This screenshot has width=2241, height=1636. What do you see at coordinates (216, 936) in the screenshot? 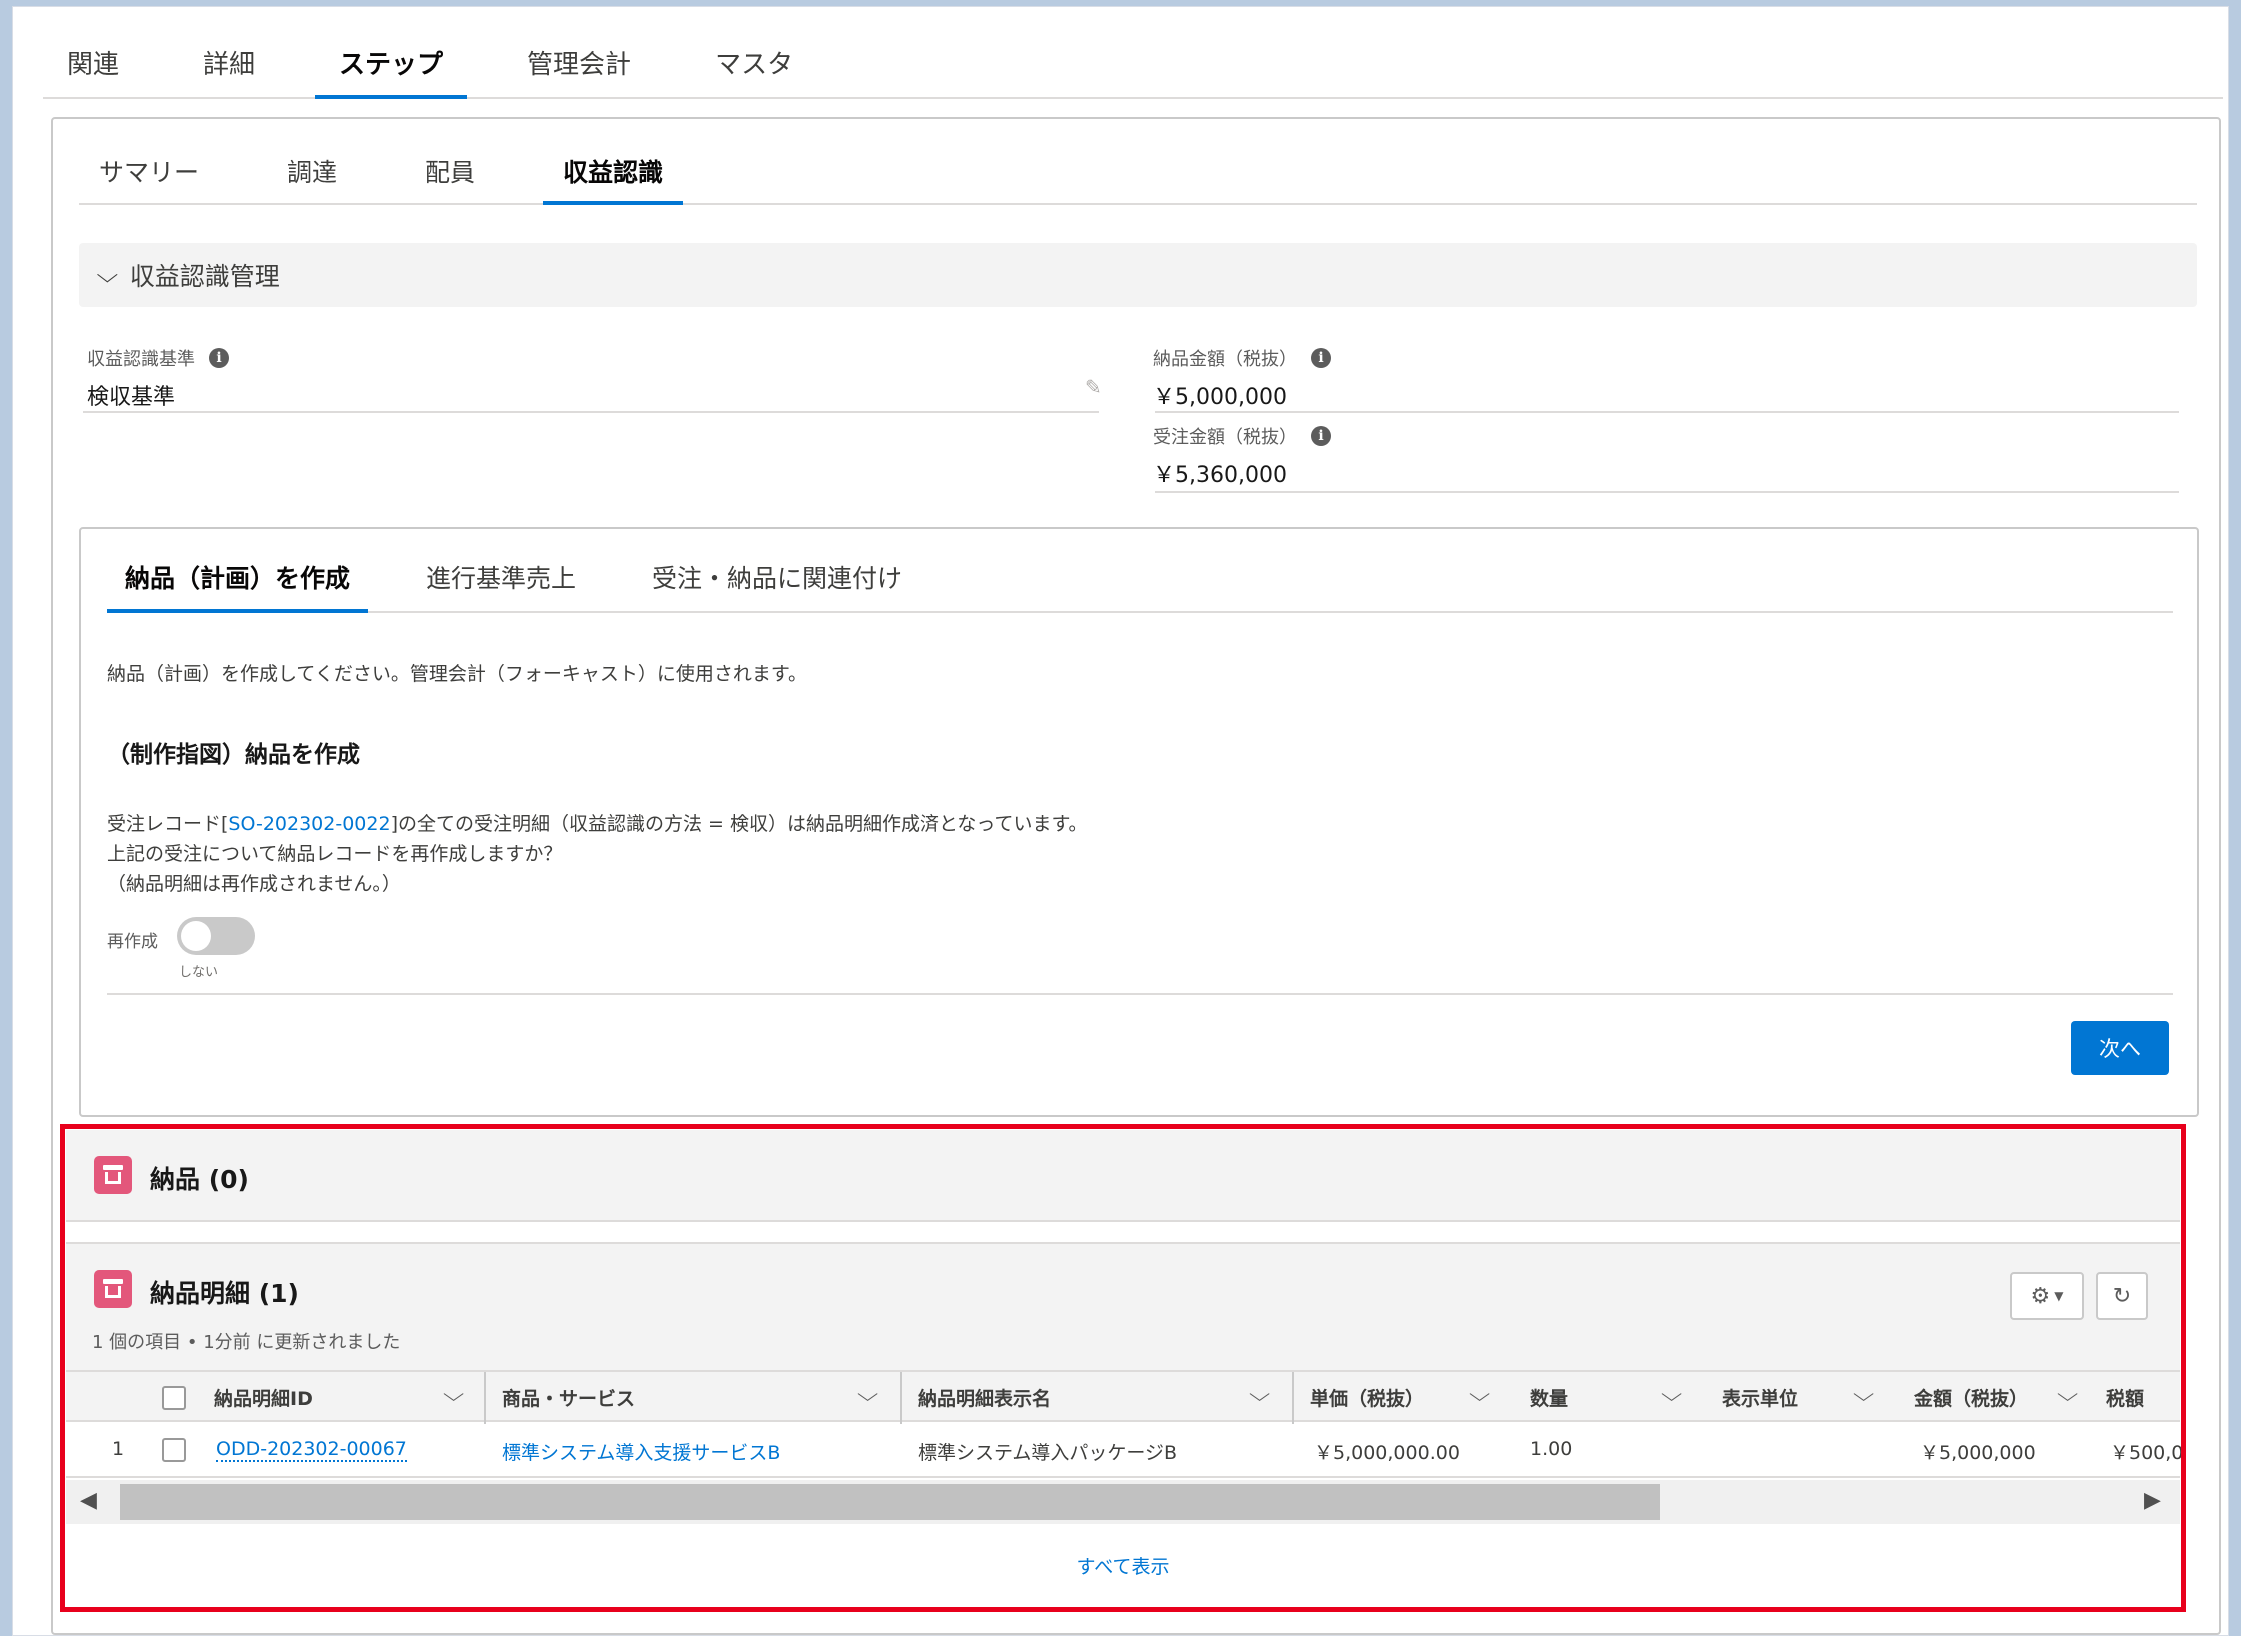
I see `recreate-toggle` at bounding box center [216, 936].